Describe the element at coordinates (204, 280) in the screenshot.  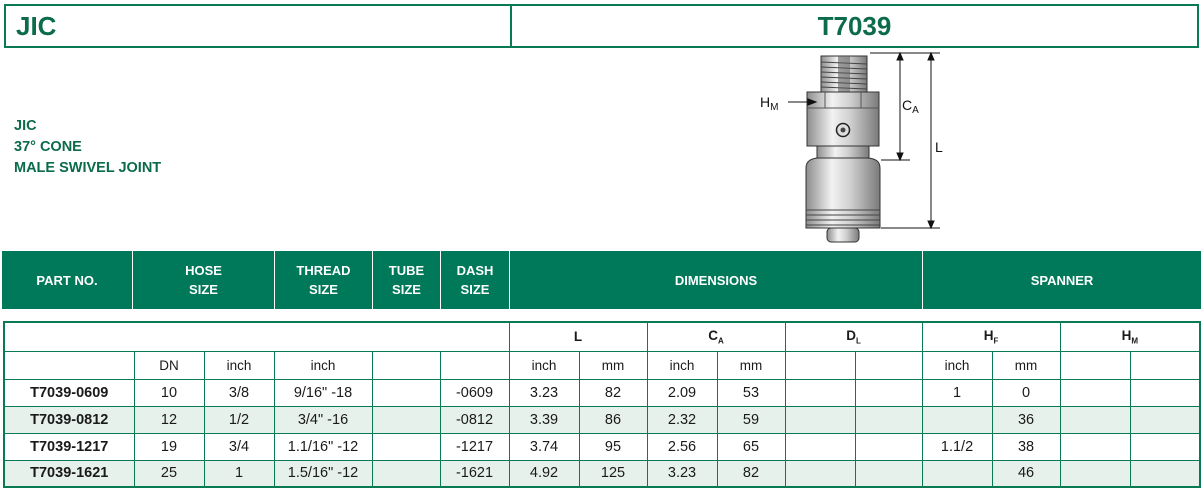
I see `col-hose-size: HOSE SIZE` at that location.